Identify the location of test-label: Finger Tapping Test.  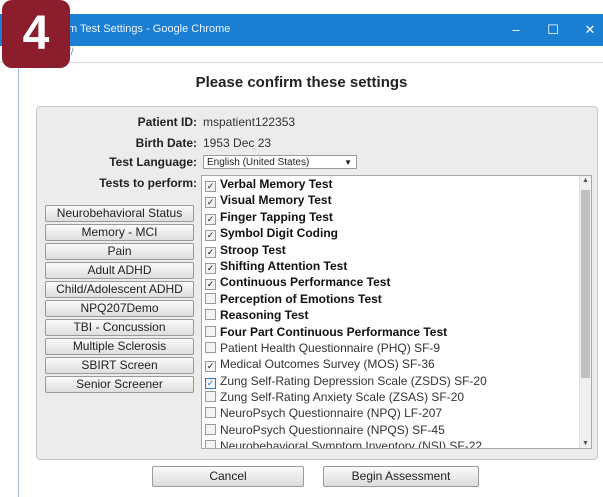
(276, 216).